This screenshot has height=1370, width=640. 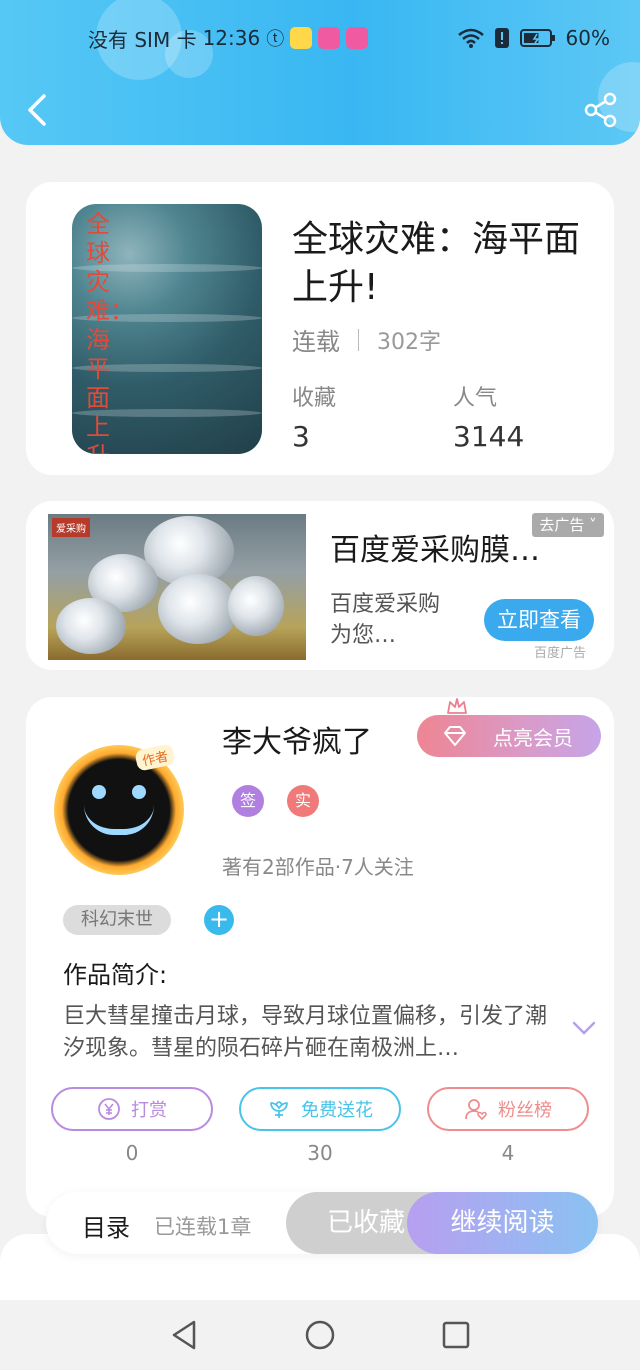 What do you see at coordinates (279, 1109) in the screenshot?
I see `flower-icon` at bounding box center [279, 1109].